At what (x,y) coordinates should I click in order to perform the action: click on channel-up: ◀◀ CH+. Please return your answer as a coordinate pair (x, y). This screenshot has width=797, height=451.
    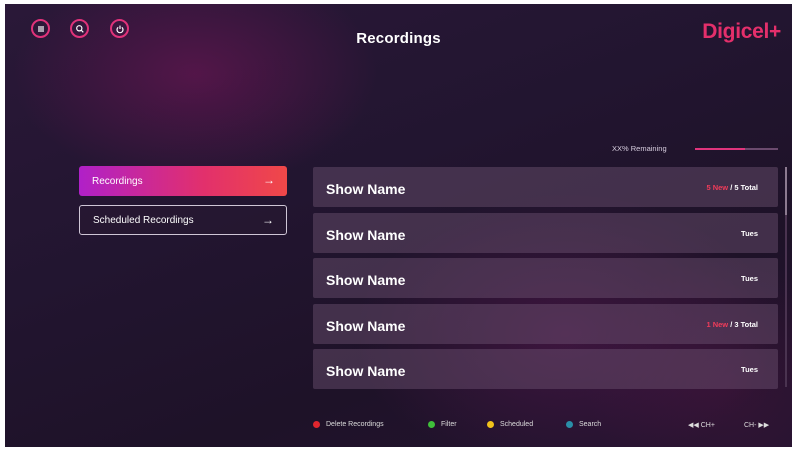
    Looking at the image, I should click on (701, 425).